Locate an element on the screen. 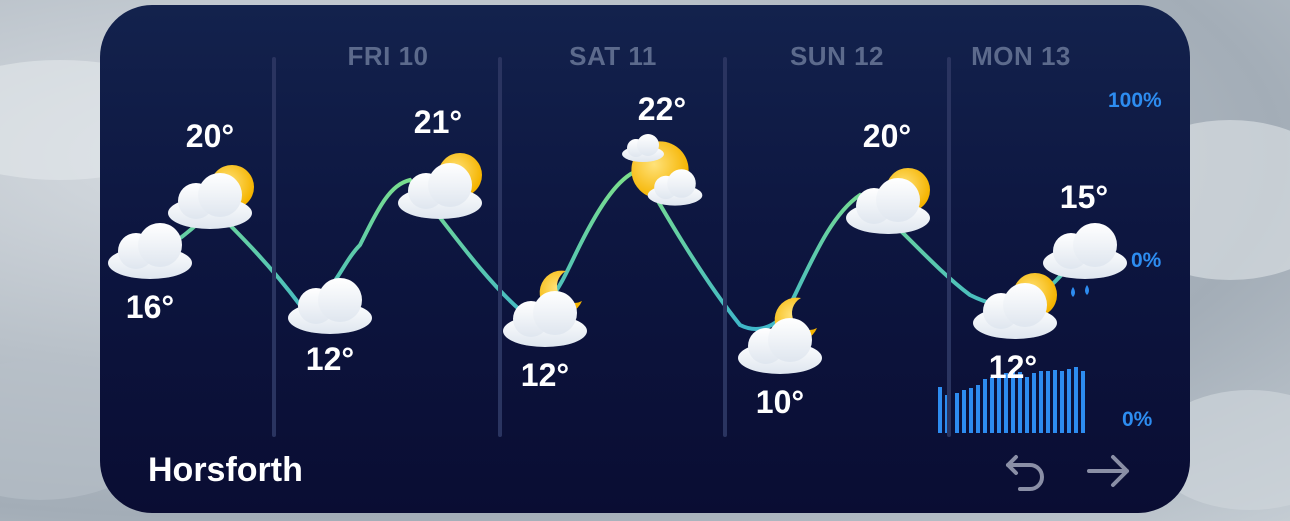  back-button is located at coordinates (1026, 471).